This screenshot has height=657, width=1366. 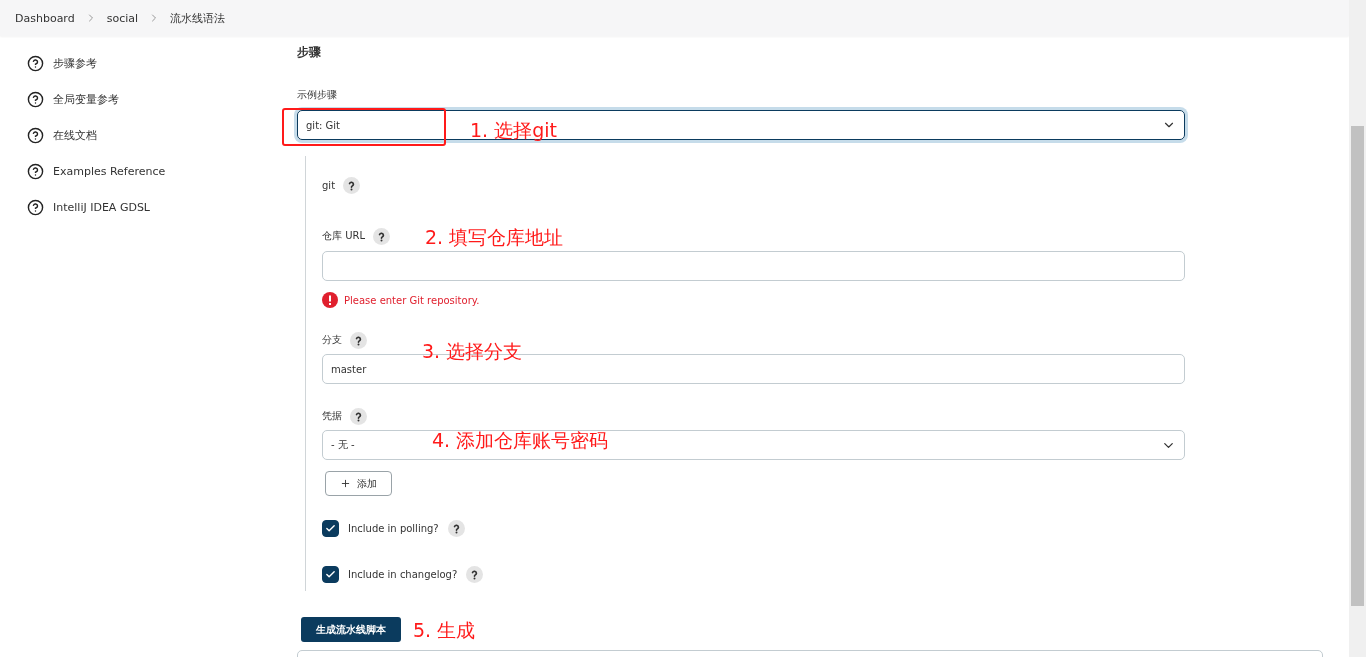 I want to click on sidebar-link: 步骤参考, so click(x=162, y=63).